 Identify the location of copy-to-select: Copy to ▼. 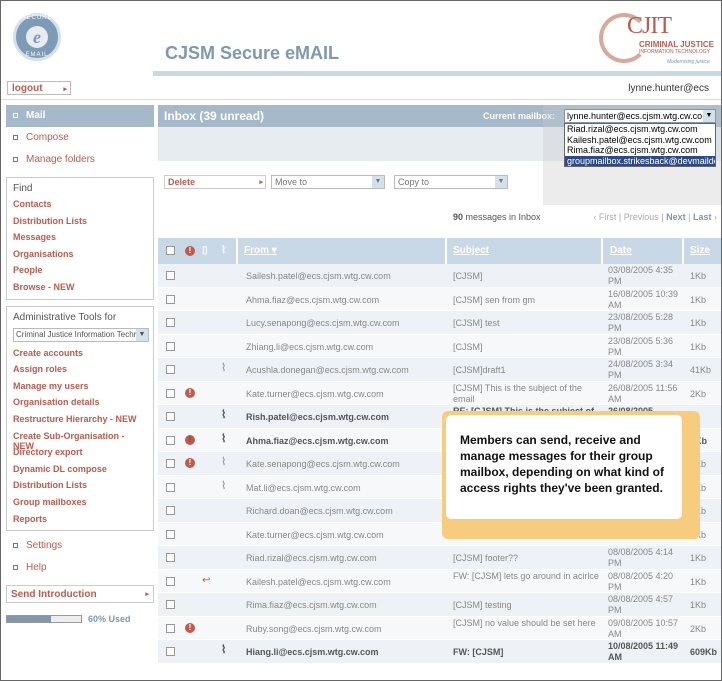
(451, 182).